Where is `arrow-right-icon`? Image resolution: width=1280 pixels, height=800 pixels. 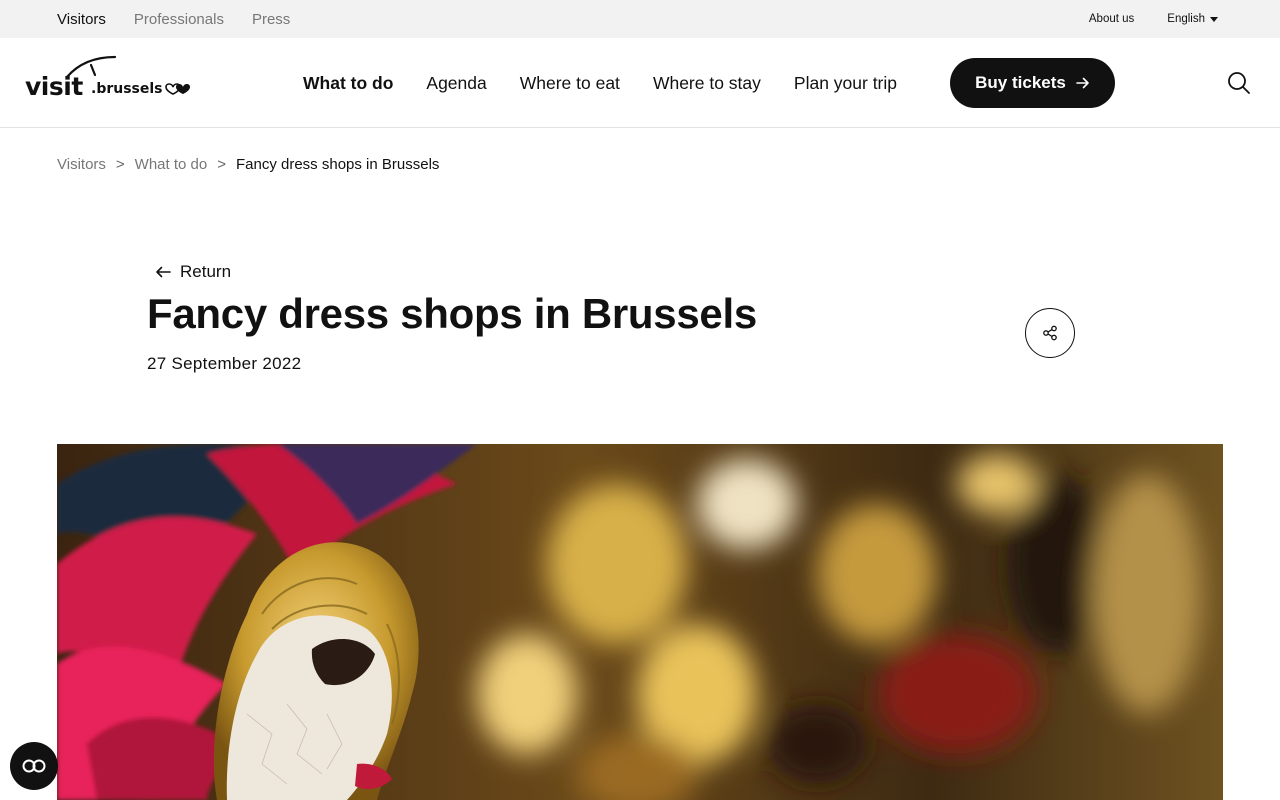 arrow-right-icon is located at coordinates (1082, 83).